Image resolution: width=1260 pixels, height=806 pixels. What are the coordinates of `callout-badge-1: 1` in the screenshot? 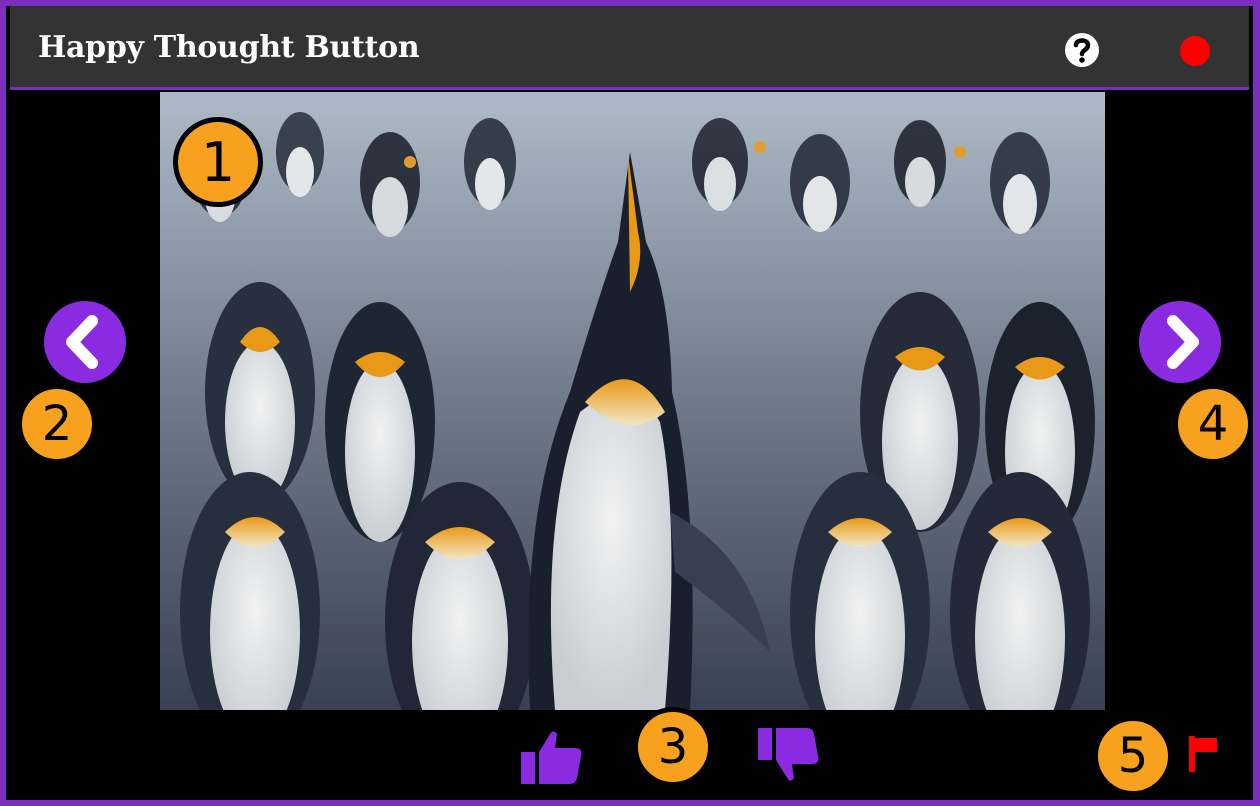 It's located at (218, 162).